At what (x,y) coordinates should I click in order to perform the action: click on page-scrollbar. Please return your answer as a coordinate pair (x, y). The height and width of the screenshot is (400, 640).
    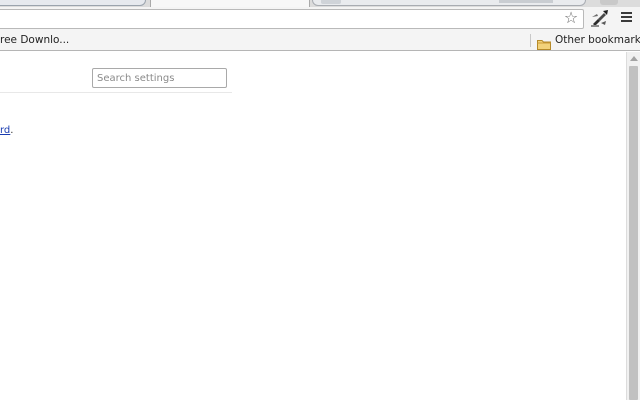
    Looking at the image, I should click on (633, 226).